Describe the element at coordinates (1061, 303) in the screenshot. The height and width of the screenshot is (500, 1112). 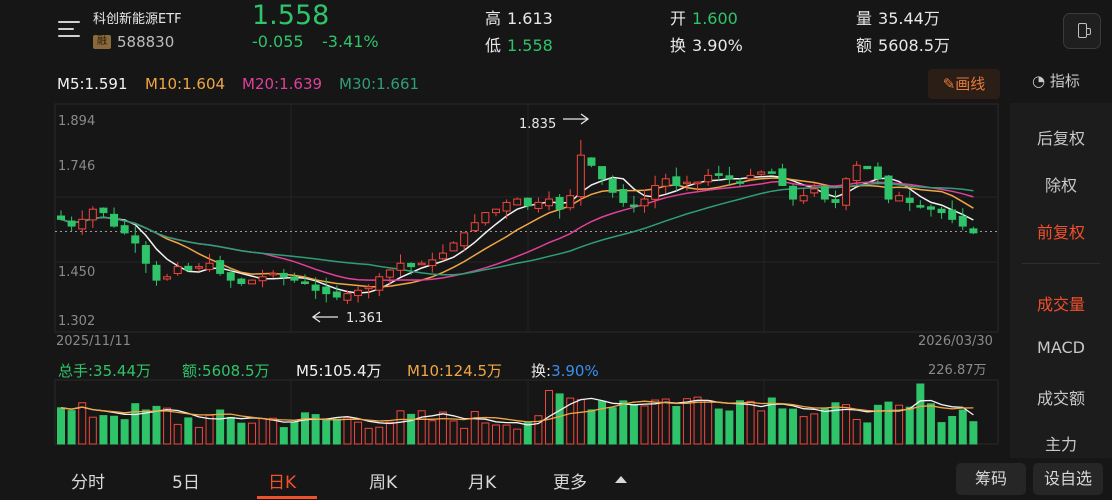
I see `side-item-volume: 成交量` at that location.